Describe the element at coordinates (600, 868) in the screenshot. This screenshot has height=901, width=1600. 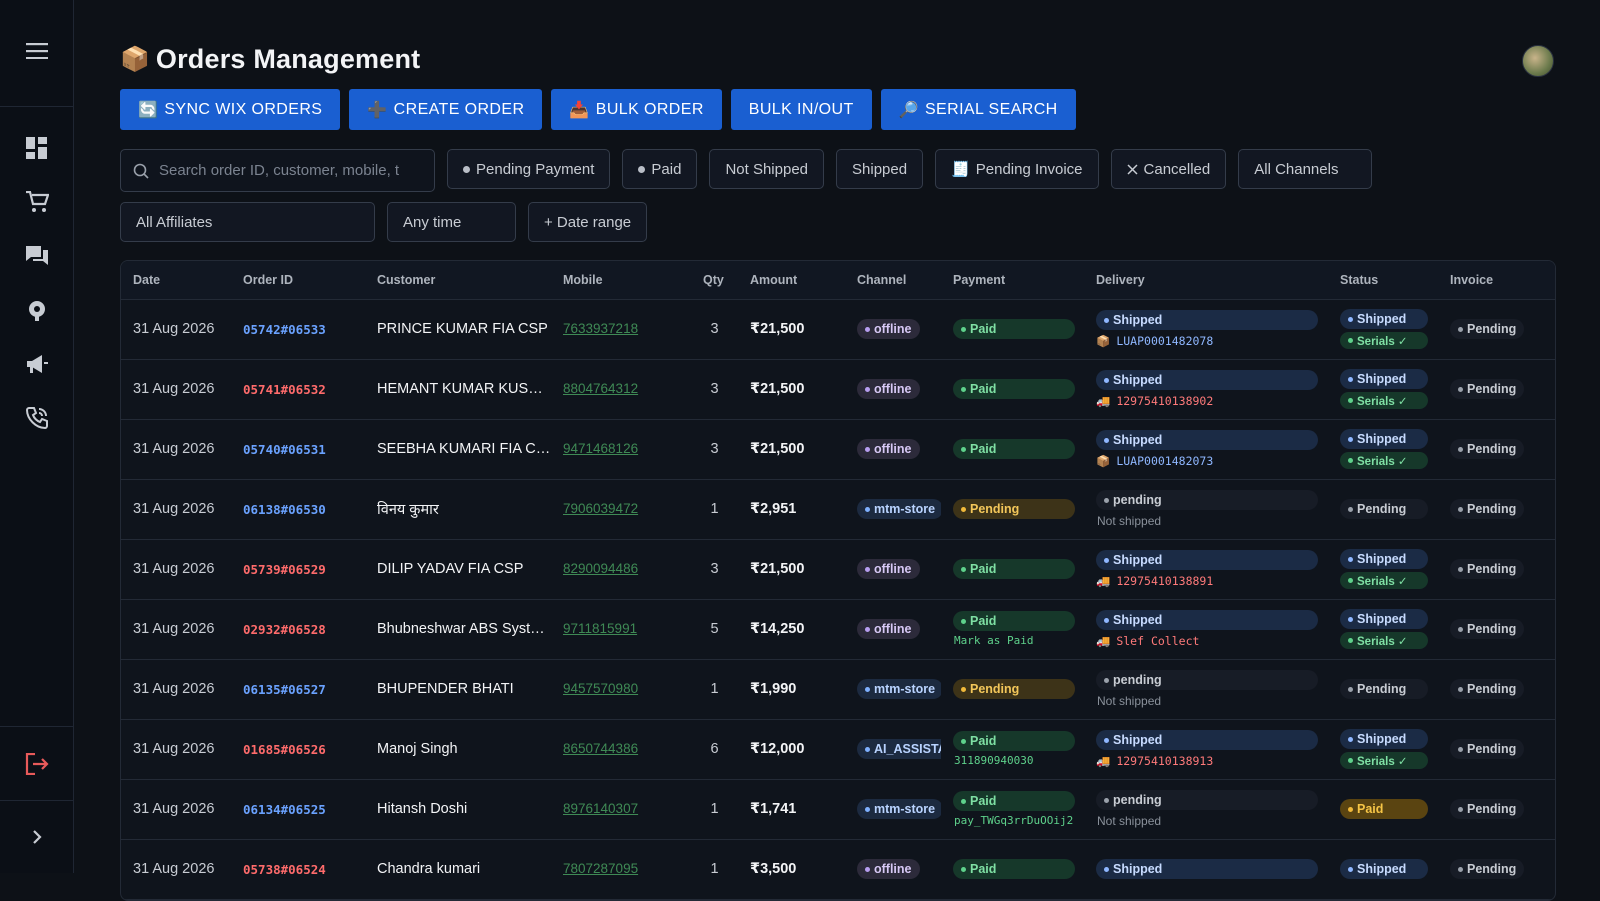
I see `mobile-link: 7807287095` at that location.